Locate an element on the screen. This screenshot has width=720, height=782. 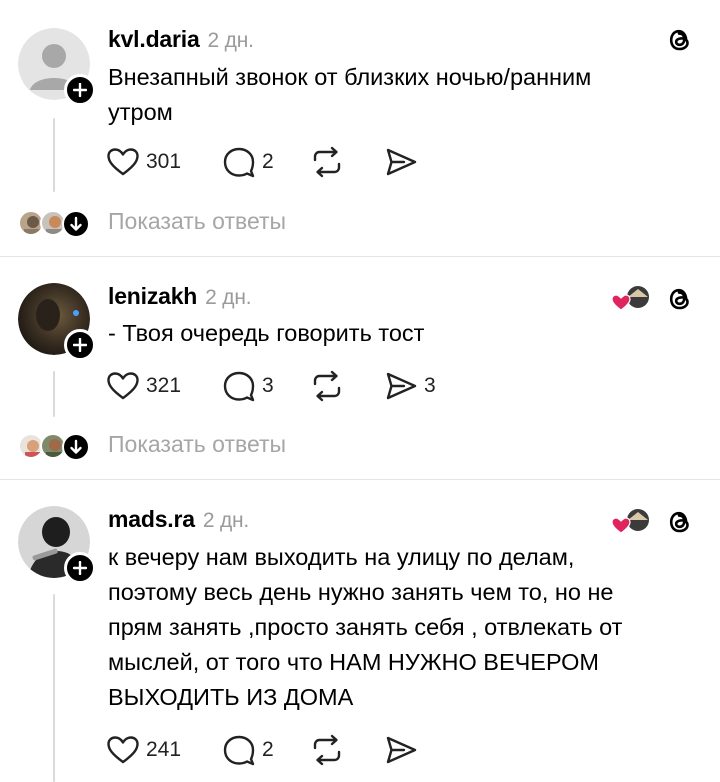
like-count: 241 is located at coordinates (164, 749).